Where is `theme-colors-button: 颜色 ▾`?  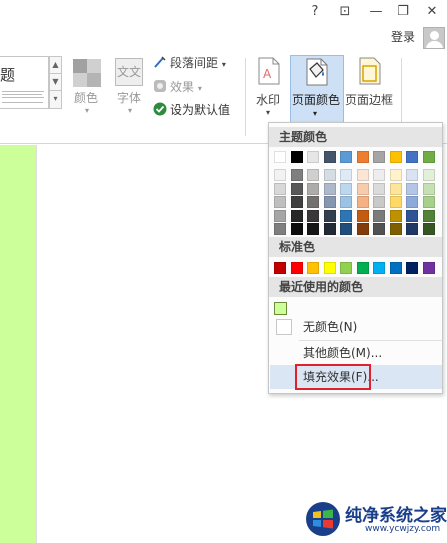 theme-colors-button: 颜色 ▾ is located at coordinates (87, 85).